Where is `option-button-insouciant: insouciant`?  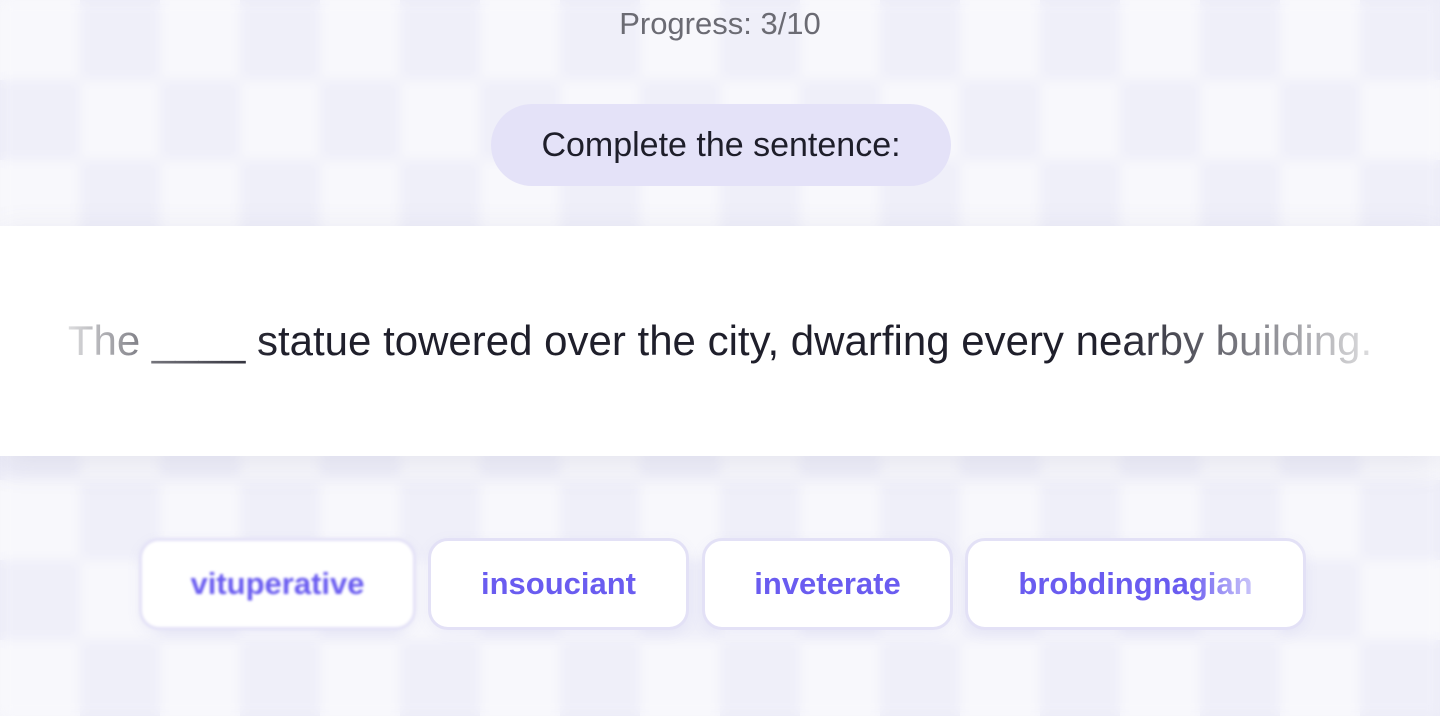
option-button-insouciant: insouciant is located at coordinates (558, 584).